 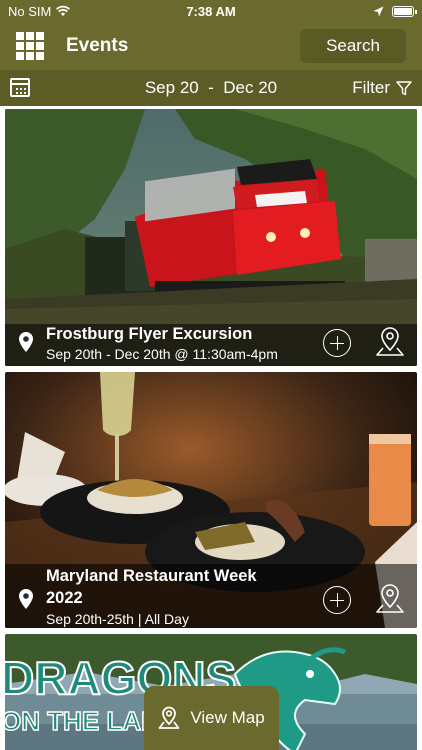 What do you see at coordinates (211, 88) in the screenshot?
I see `date-bar: Sep 20 - Dec 20 Filter` at bounding box center [211, 88].